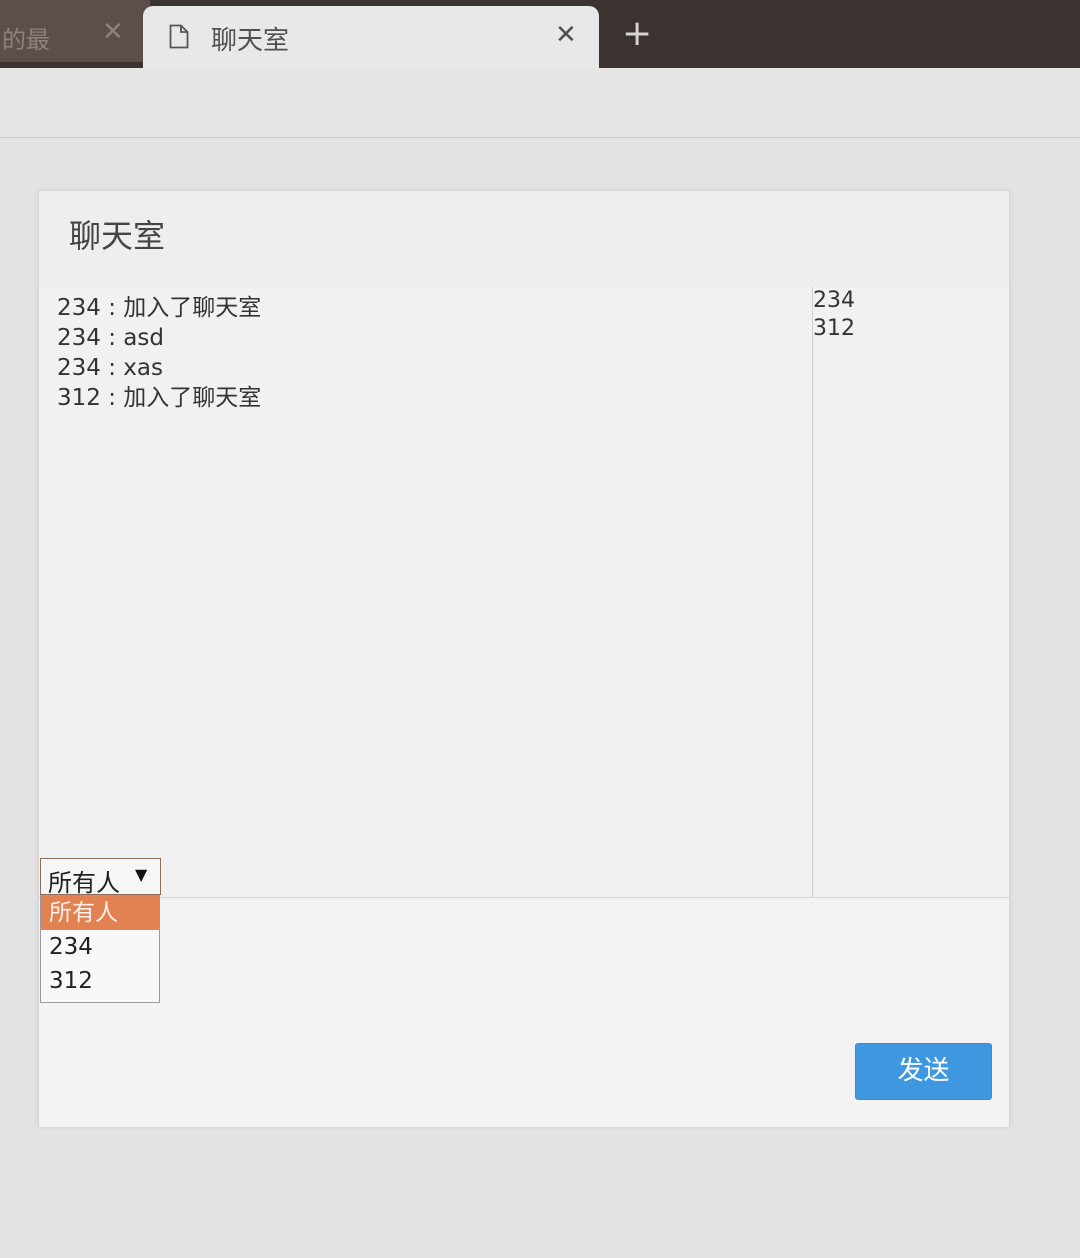 The width and height of the screenshot is (1080, 1258). I want to click on dropdown-option: 234, so click(100, 947).